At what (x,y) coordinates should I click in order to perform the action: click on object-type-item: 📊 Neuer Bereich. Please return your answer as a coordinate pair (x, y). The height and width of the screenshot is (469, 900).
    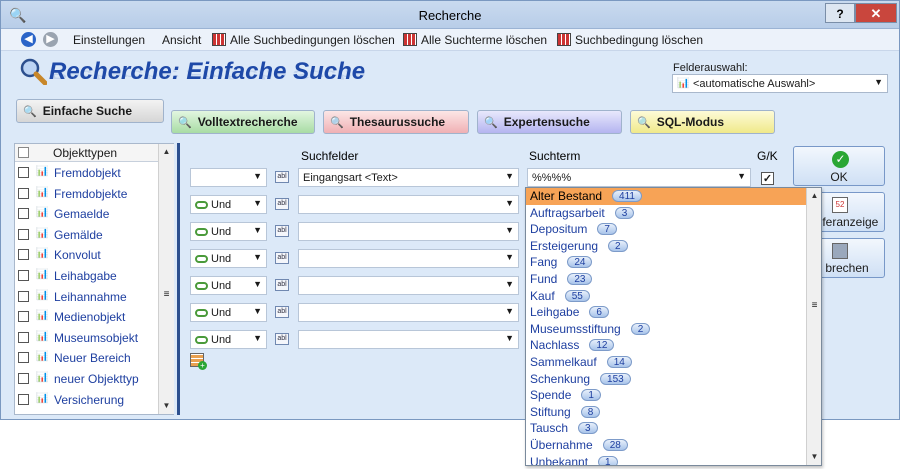
    Looking at the image, I should click on (86, 358).